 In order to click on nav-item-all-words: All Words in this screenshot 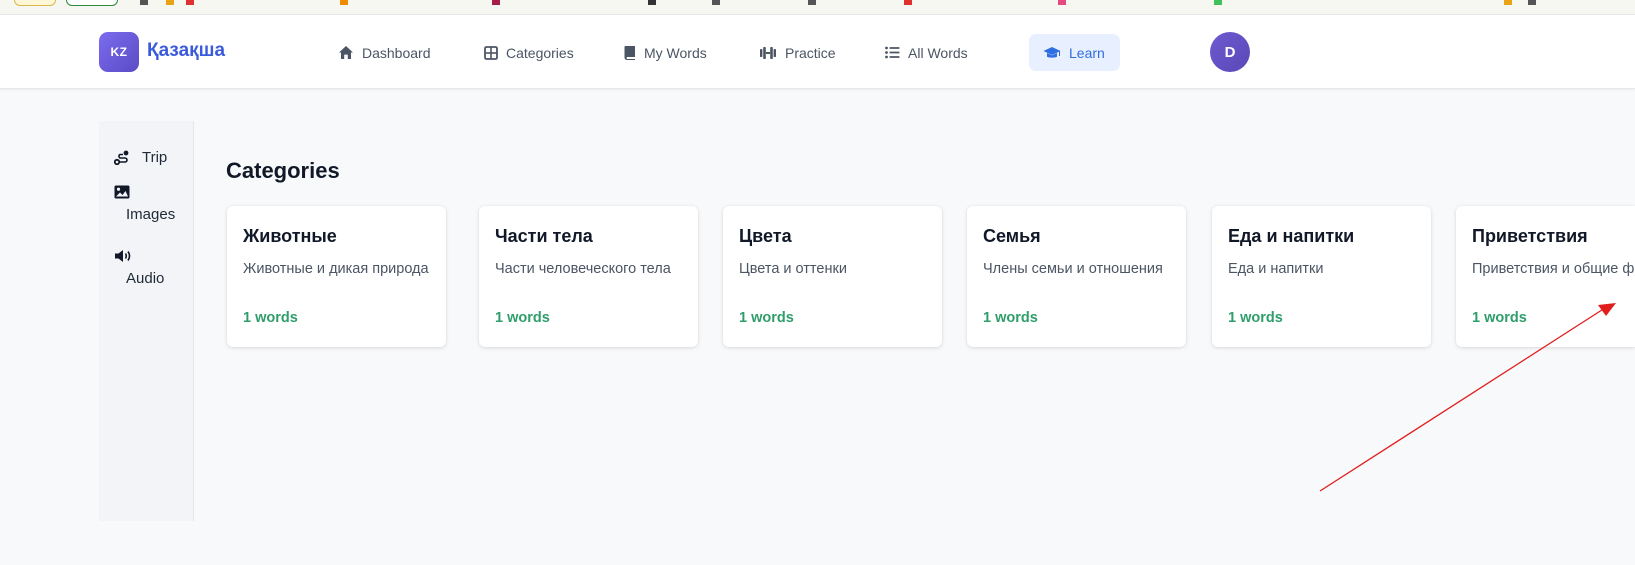, I will do `click(926, 52)`.